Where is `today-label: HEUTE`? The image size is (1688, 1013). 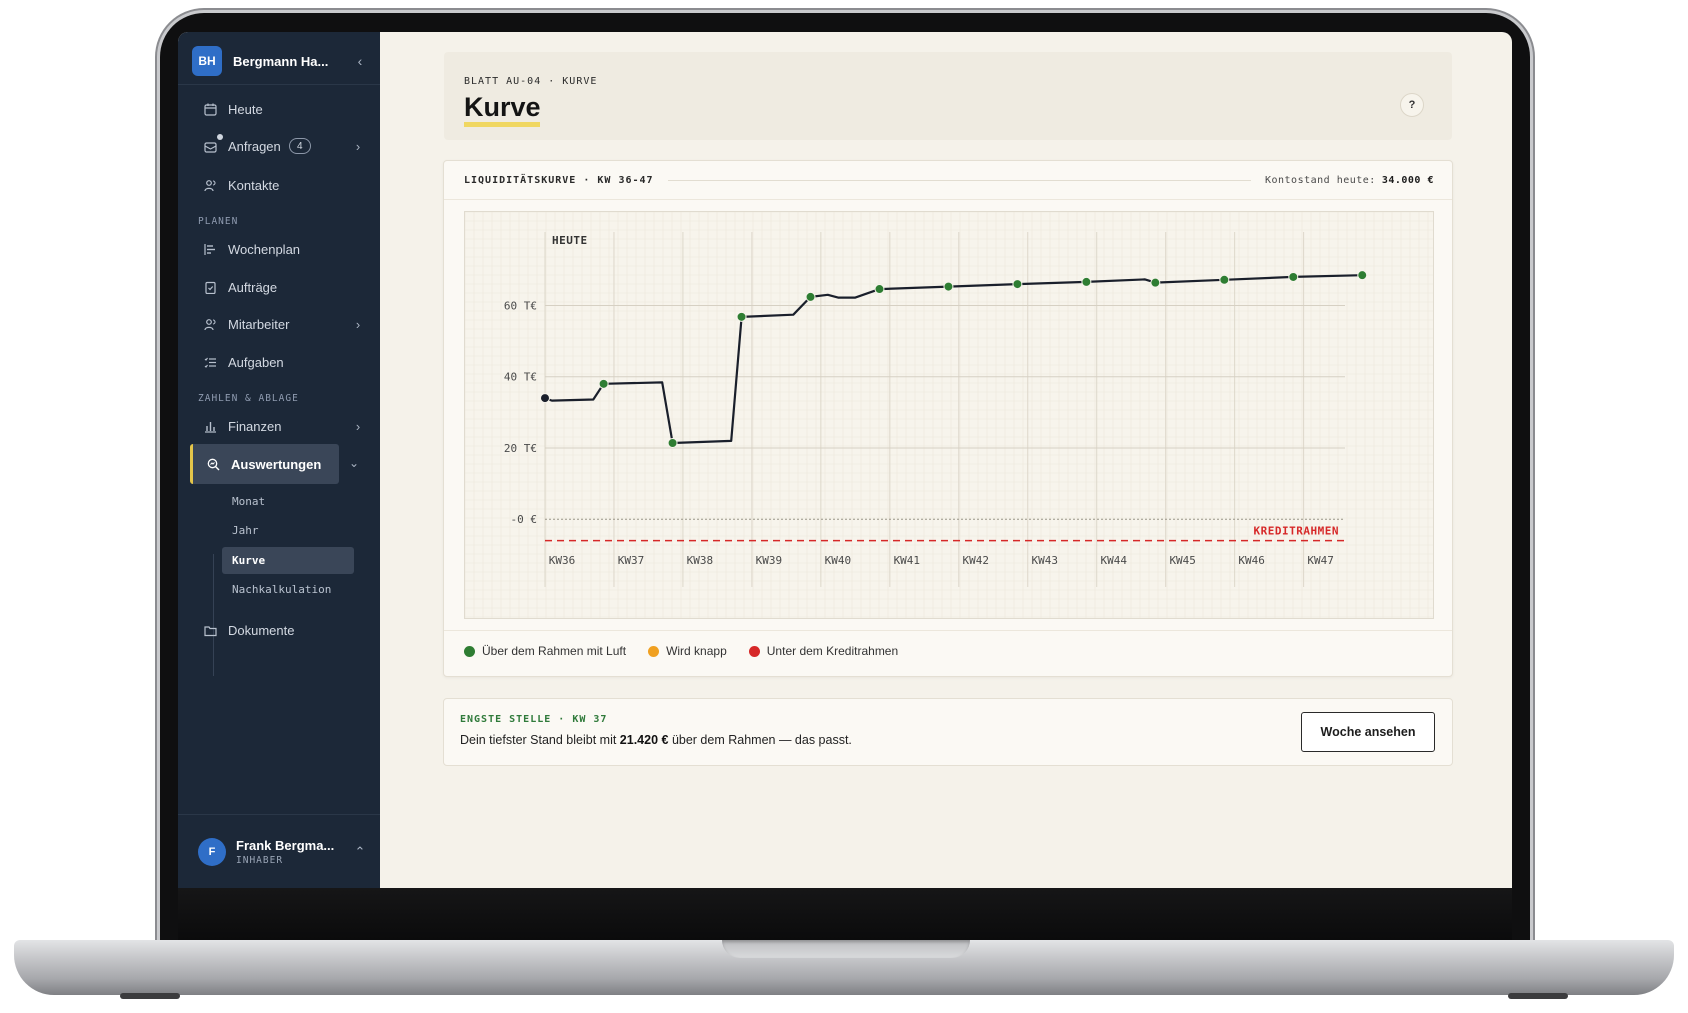 today-label: HEUTE is located at coordinates (570, 240).